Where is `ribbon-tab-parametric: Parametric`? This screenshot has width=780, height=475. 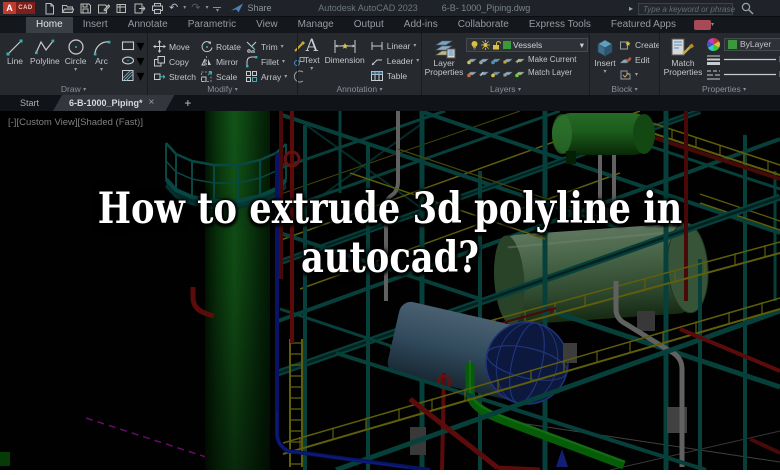 ribbon-tab-parametric: Parametric is located at coordinates (212, 25).